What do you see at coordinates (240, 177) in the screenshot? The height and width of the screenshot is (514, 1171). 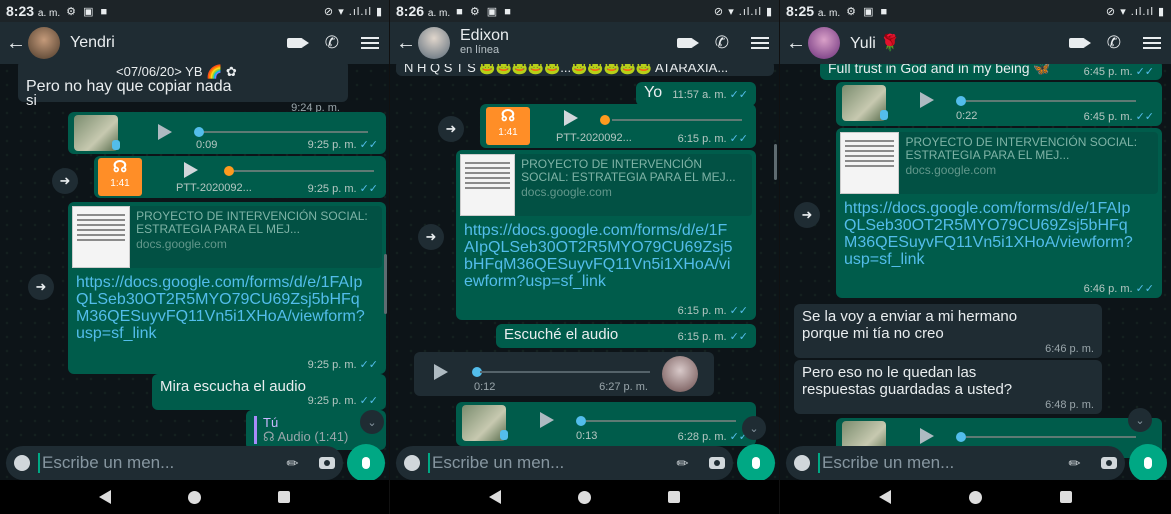 I see `audio-file-message: ☊ 1:41 PTT-2020092... 9:25 p. m. ✓✓` at bounding box center [240, 177].